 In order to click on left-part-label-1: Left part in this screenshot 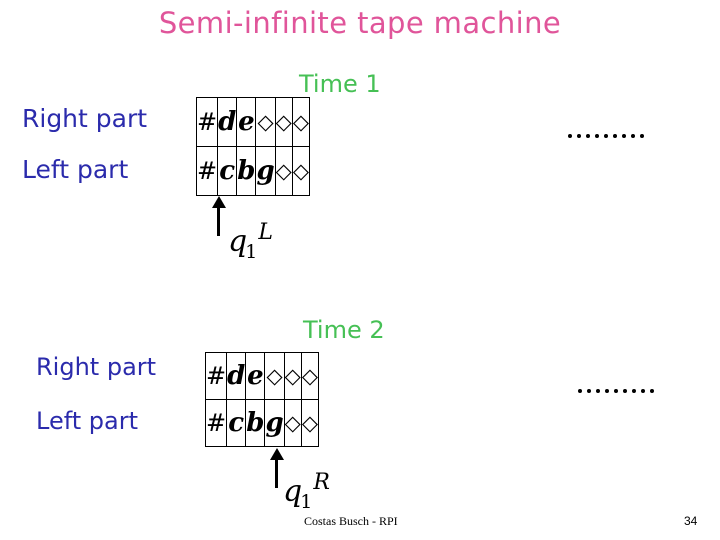, I will do `click(75, 169)`.